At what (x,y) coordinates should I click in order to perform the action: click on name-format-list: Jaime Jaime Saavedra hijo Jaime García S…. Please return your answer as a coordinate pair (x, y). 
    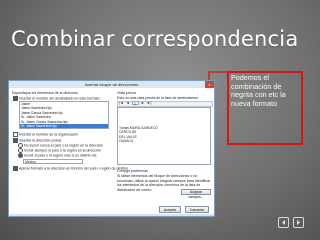
    Looking at the image, I should click on (64, 115).